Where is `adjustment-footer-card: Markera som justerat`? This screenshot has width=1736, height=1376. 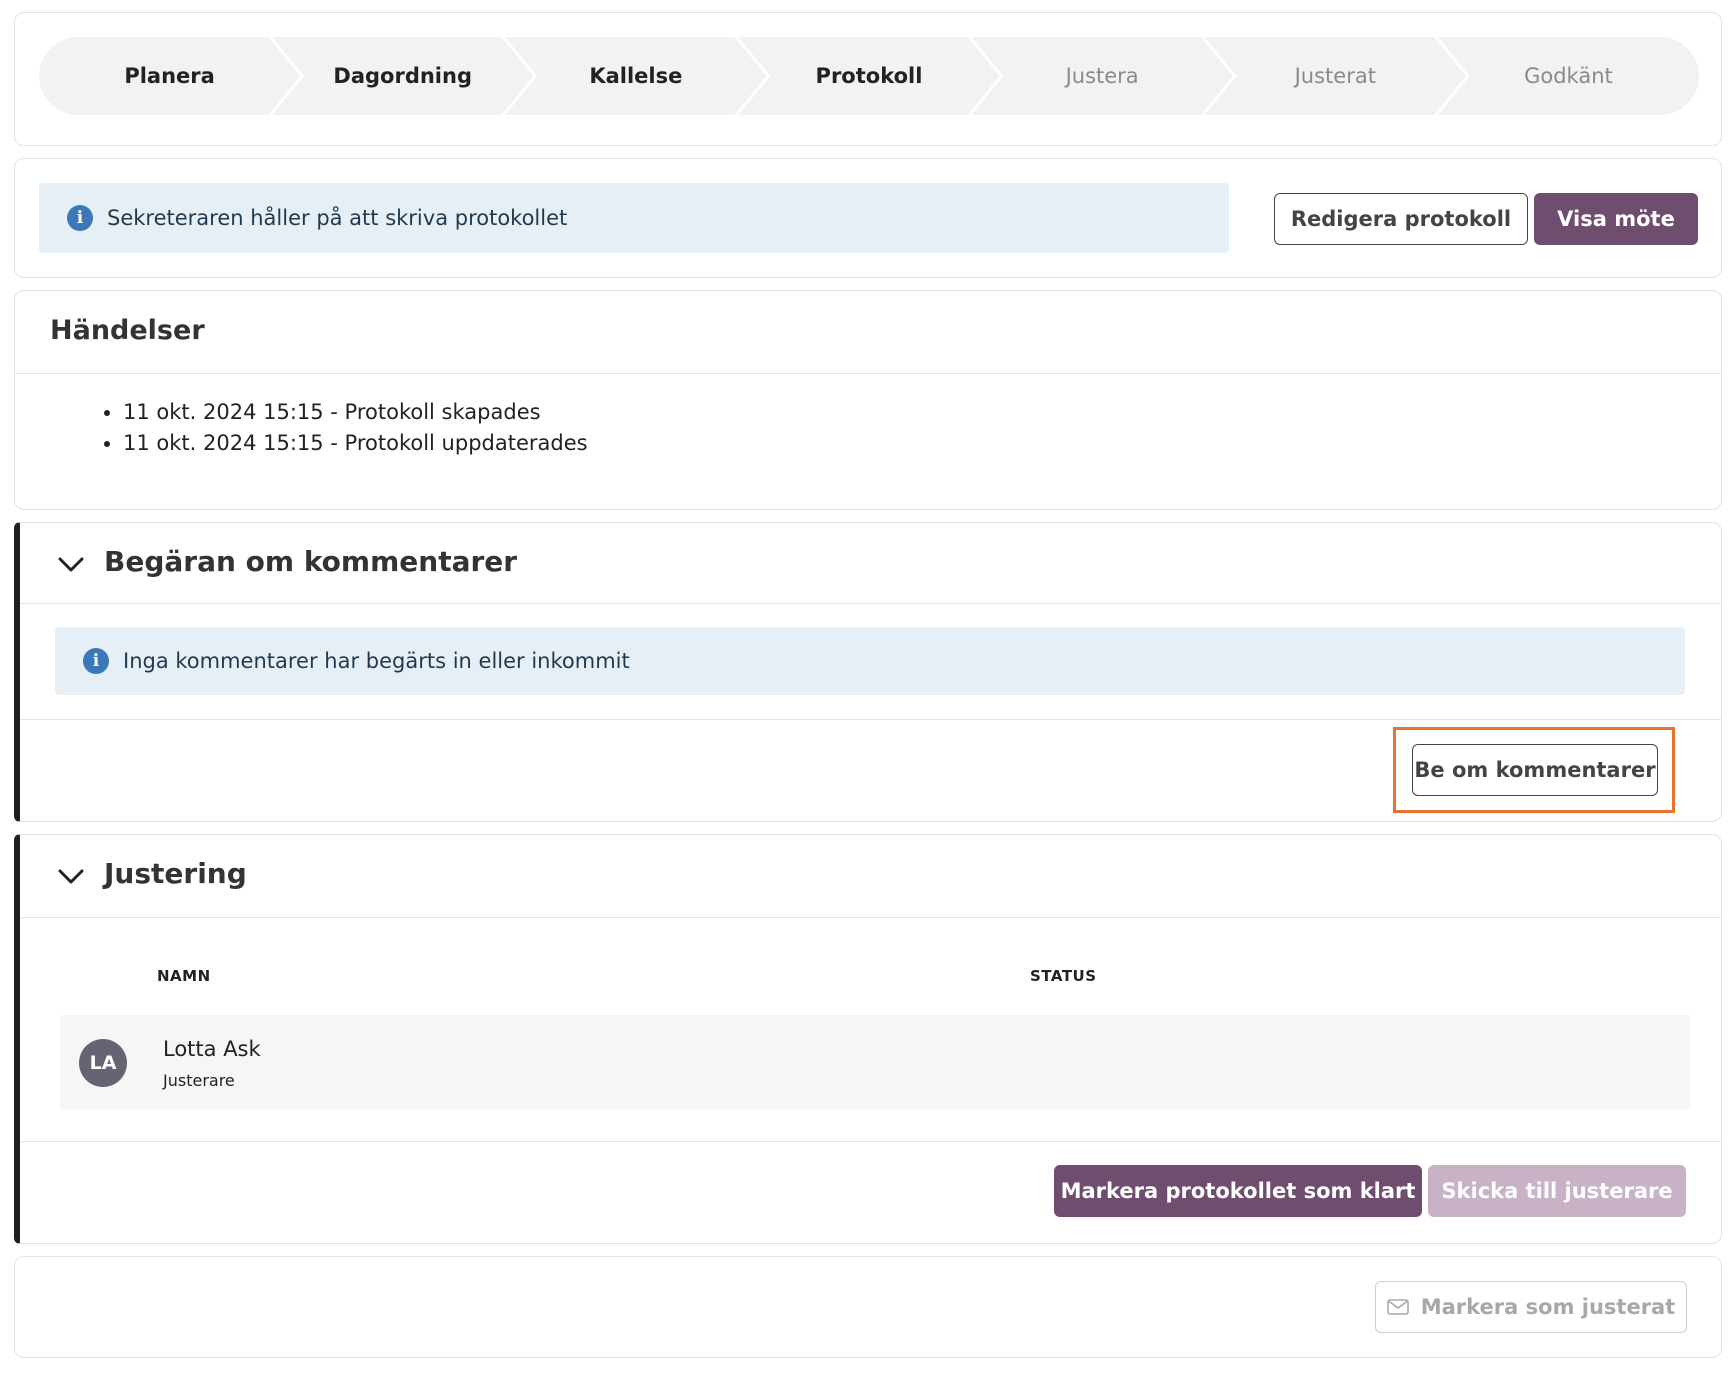
adjustment-footer-card: Markera som justerat is located at coordinates (868, 1307).